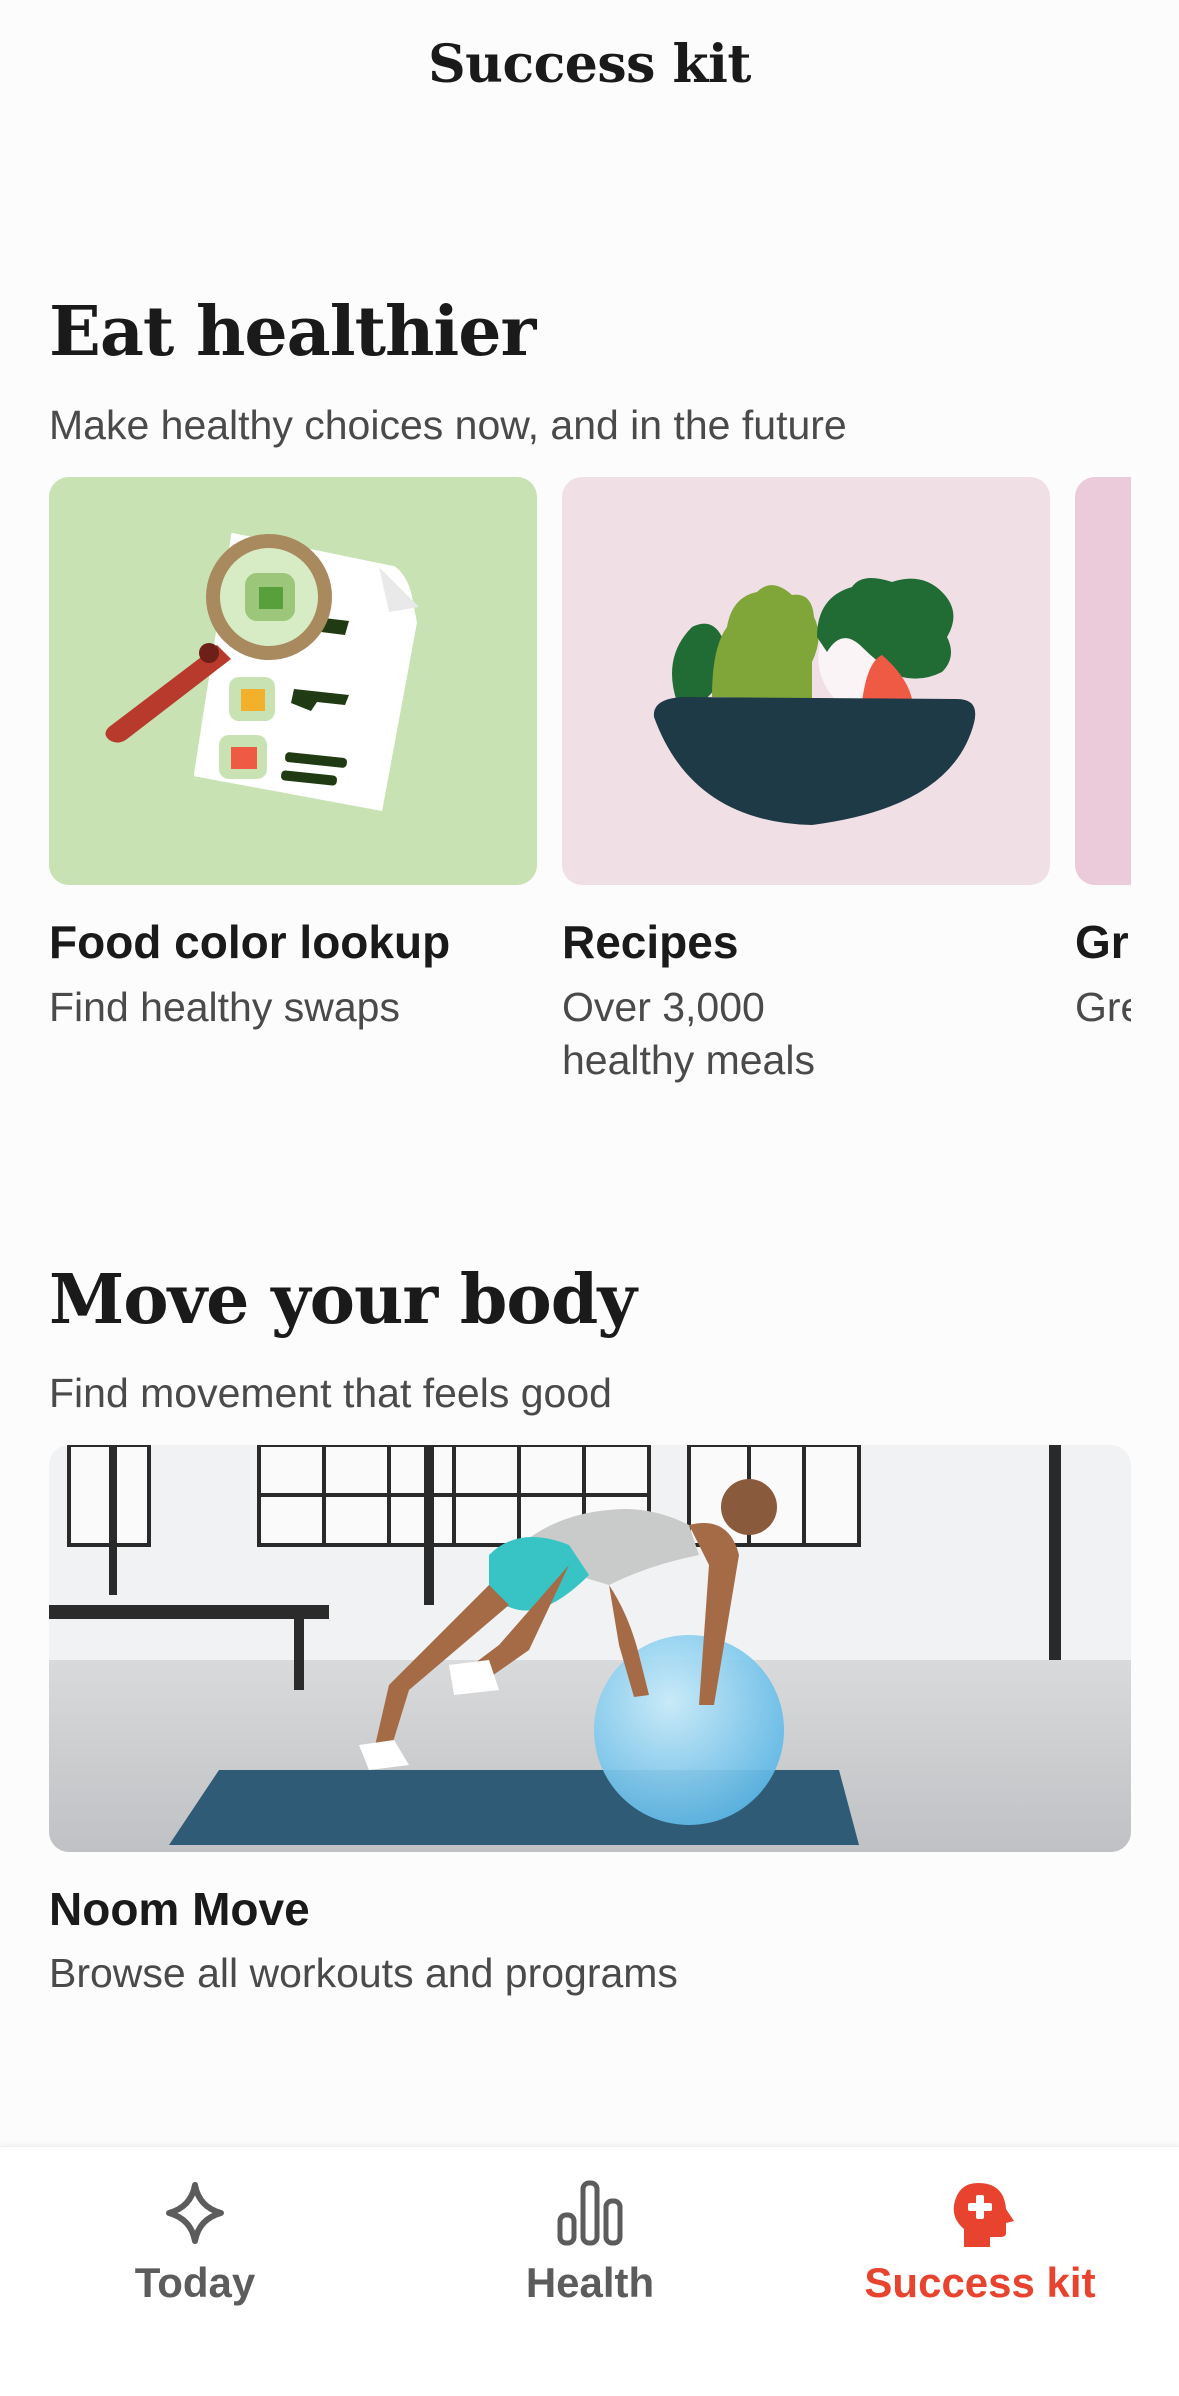 The image size is (1179, 2396). What do you see at coordinates (590, 2282) in the screenshot?
I see `nav-label: Health` at bounding box center [590, 2282].